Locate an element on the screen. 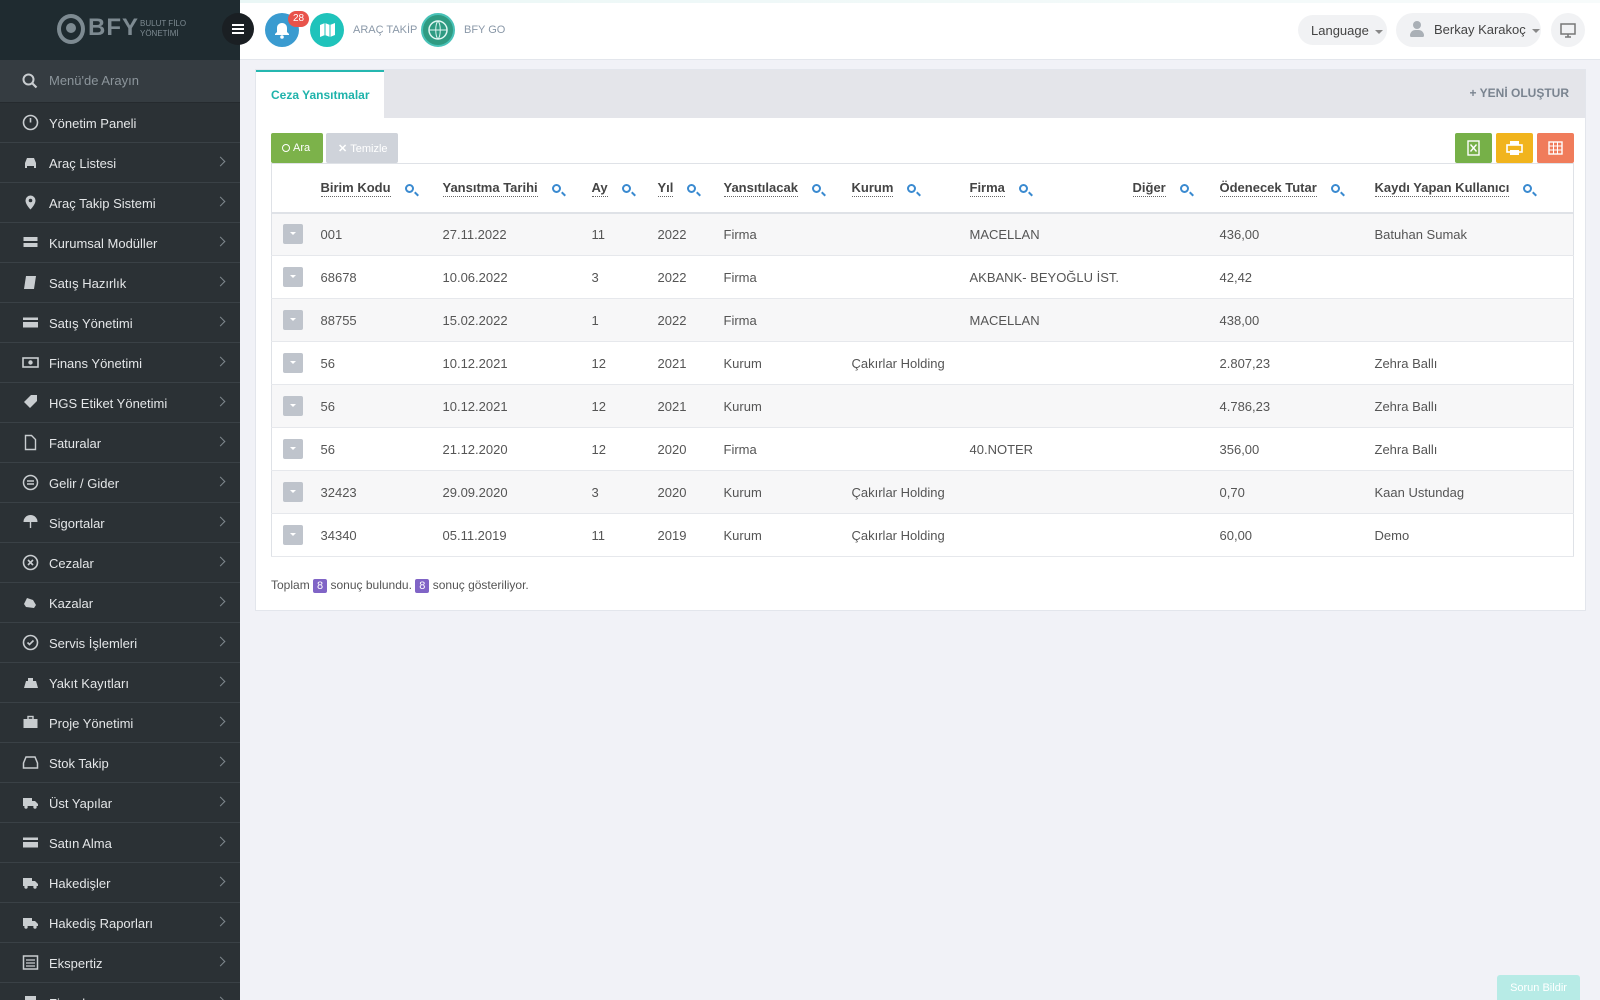 Image resolution: width=1600 pixels, height=1000 pixels. sidebar-item: Araç Listesi is located at coordinates (120, 163).